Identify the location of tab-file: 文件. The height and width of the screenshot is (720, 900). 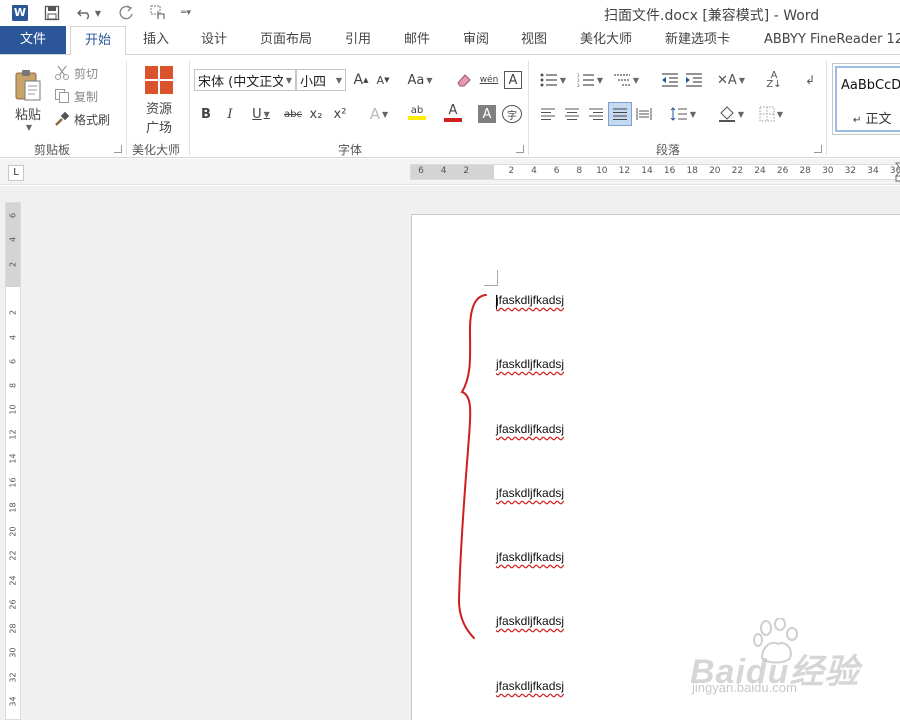
(33, 40).